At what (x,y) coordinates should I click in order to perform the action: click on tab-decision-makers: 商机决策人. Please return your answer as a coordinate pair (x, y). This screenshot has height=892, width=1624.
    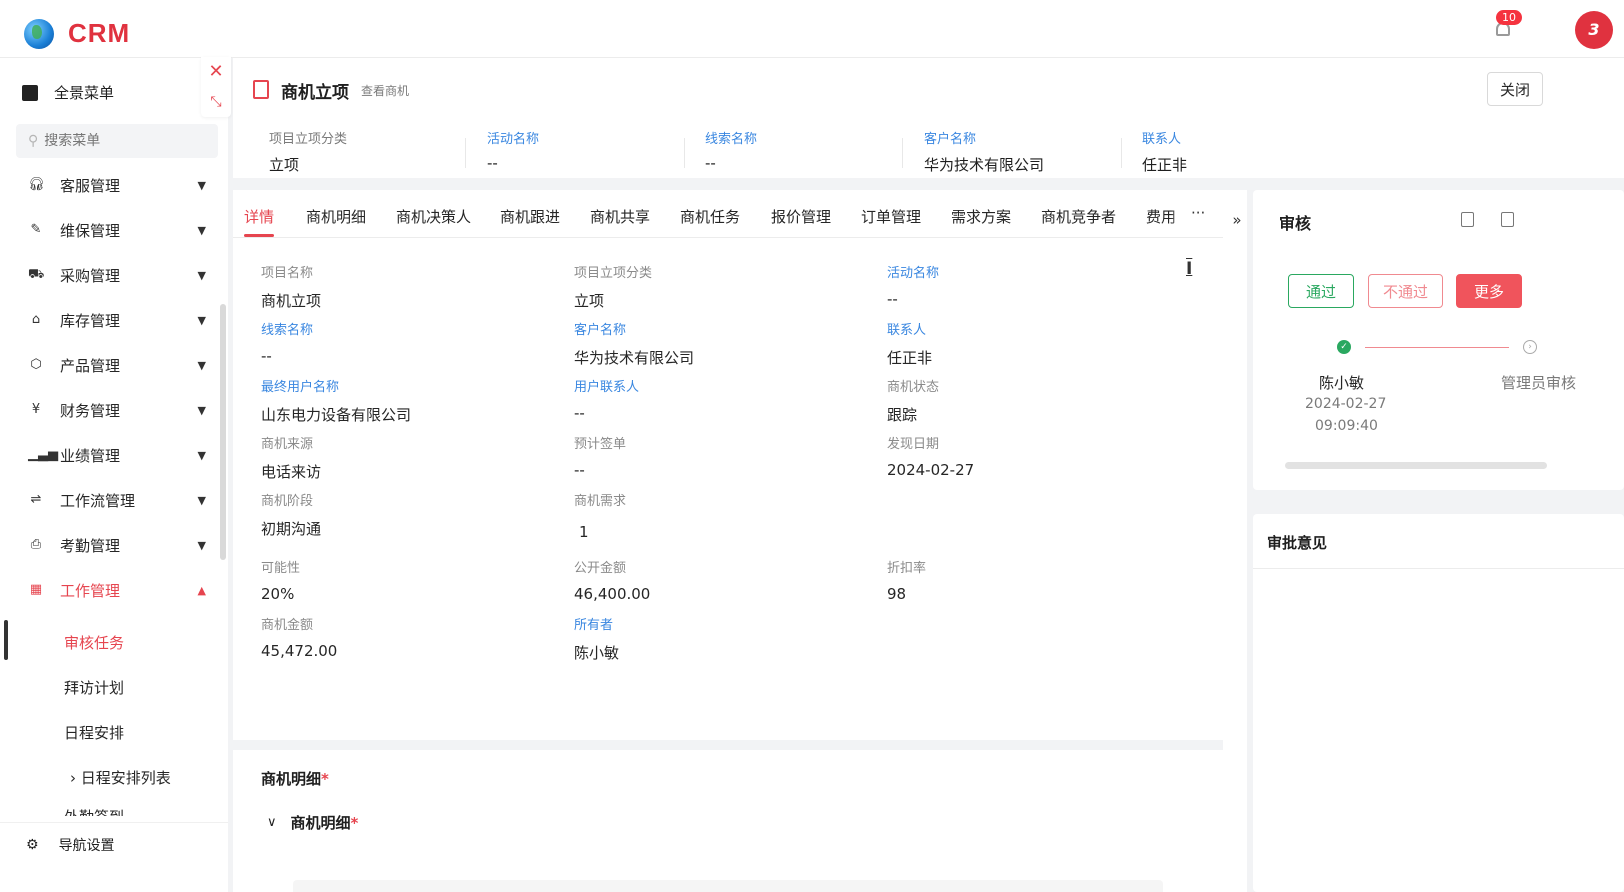
    Looking at the image, I should click on (433, 216).